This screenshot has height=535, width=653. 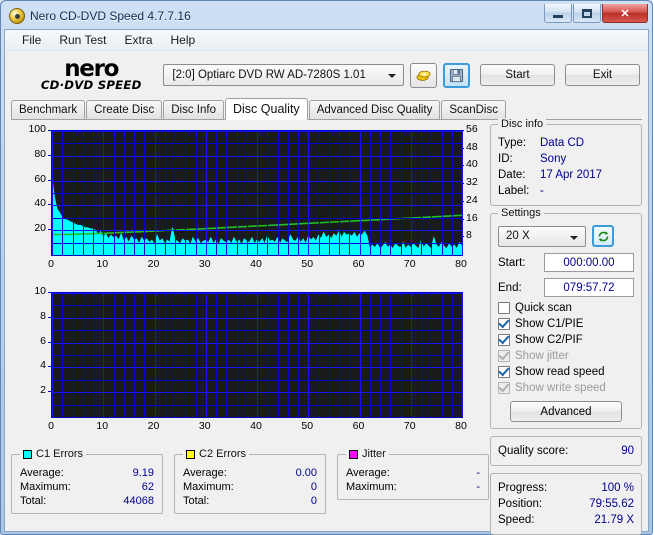 I want to click on checkbox-label: Quick scan, so click(x=543, y=308).